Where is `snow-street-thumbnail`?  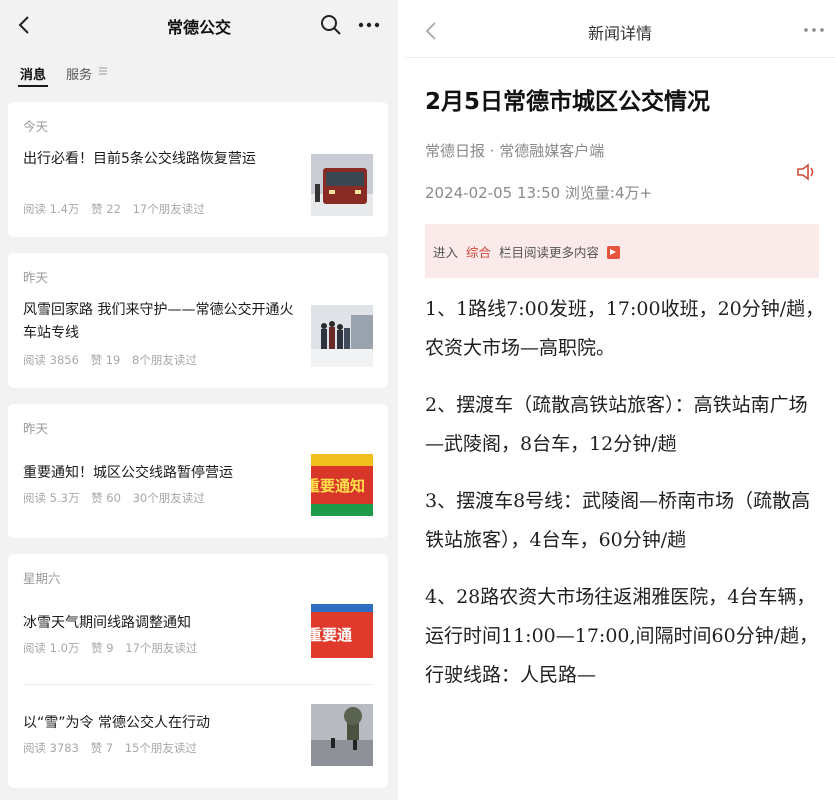
snow-street-thumbnail is located at coordinates (342, 735).